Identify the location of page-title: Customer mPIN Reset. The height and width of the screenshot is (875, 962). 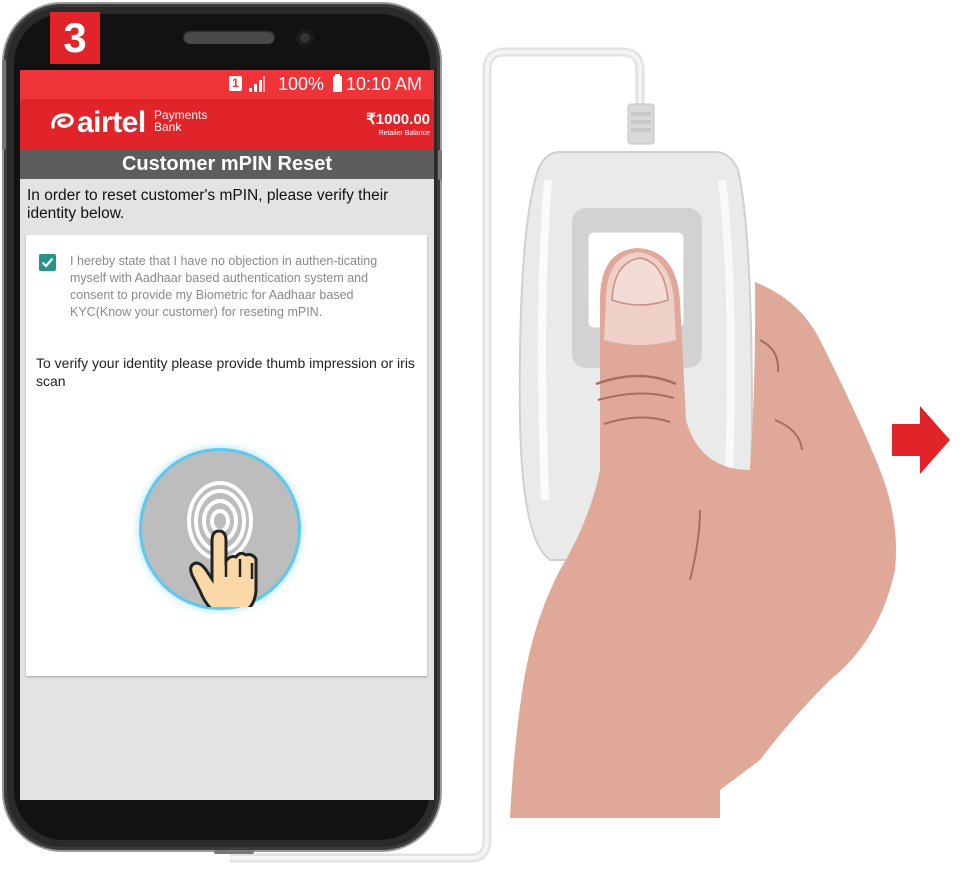
(227, 164).